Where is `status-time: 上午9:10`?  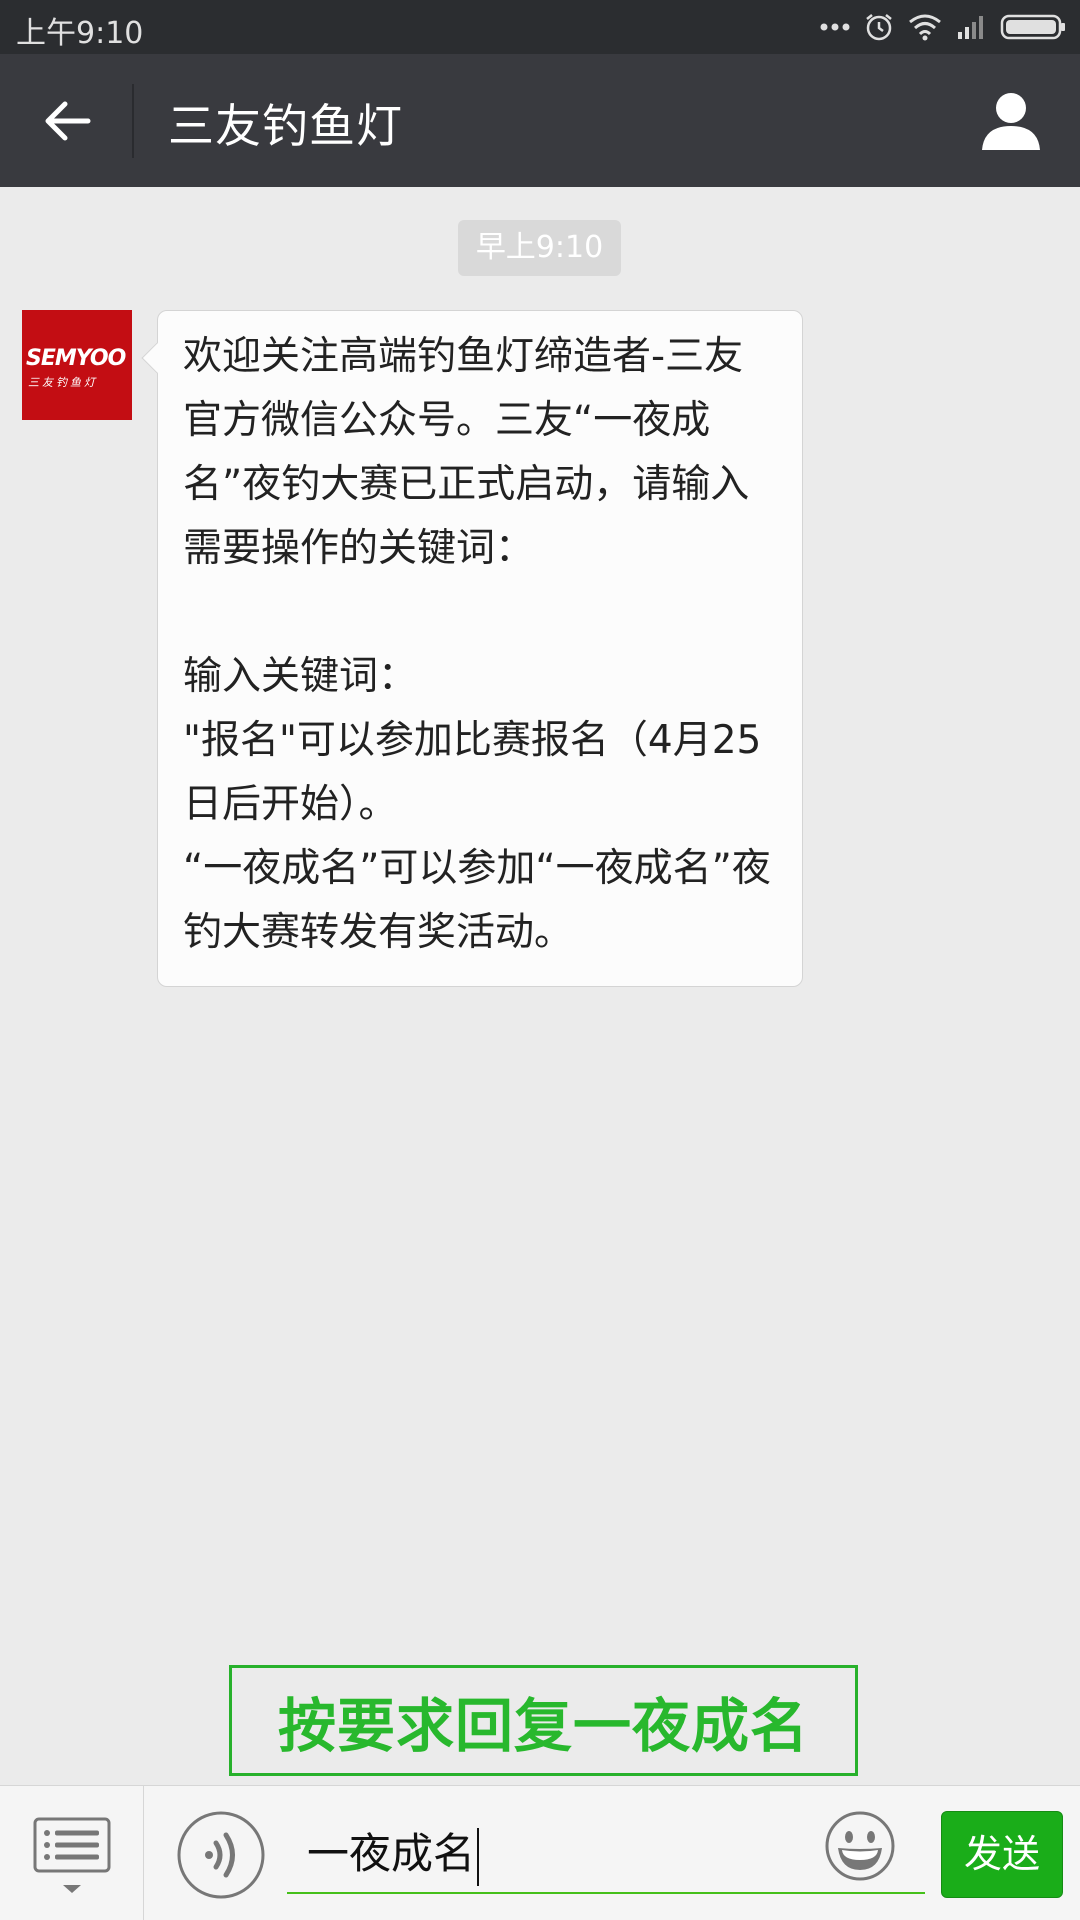
status-time: 上午9:10 is located at coordinates (80, 33).